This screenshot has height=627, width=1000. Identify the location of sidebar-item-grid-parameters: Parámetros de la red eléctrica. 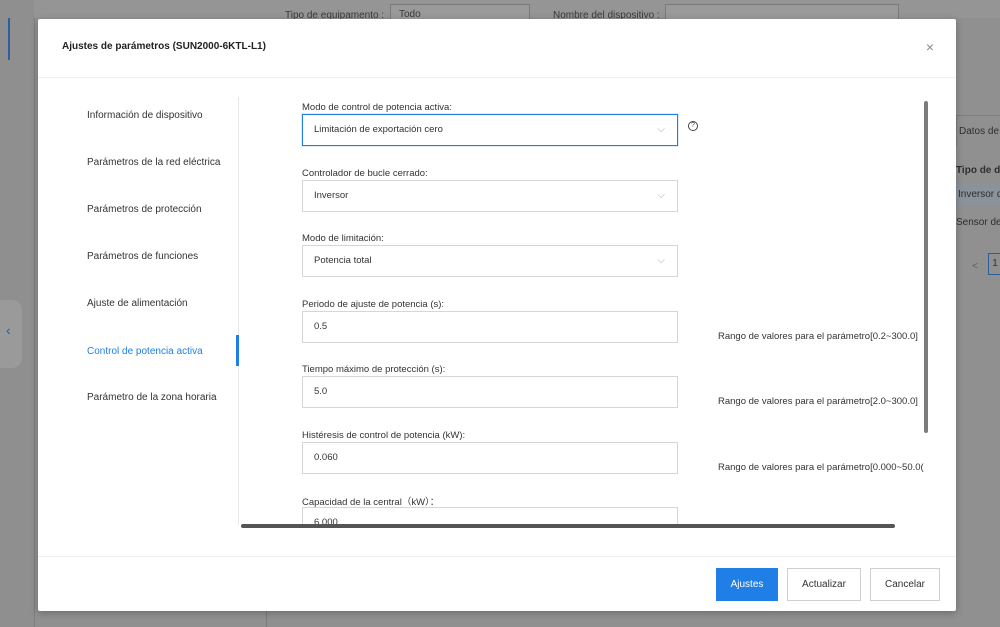
(153, 162).